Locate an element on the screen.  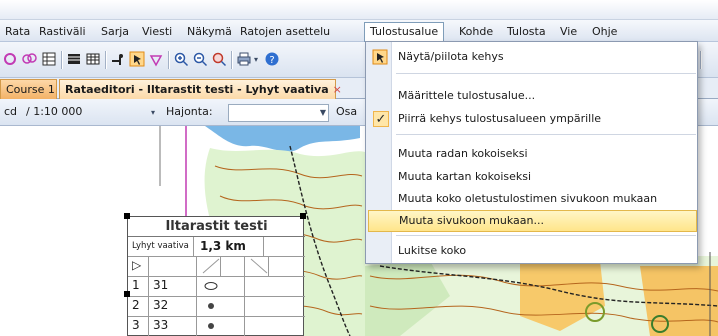
scale-prefix: cd is located at coordinates (11, 111).